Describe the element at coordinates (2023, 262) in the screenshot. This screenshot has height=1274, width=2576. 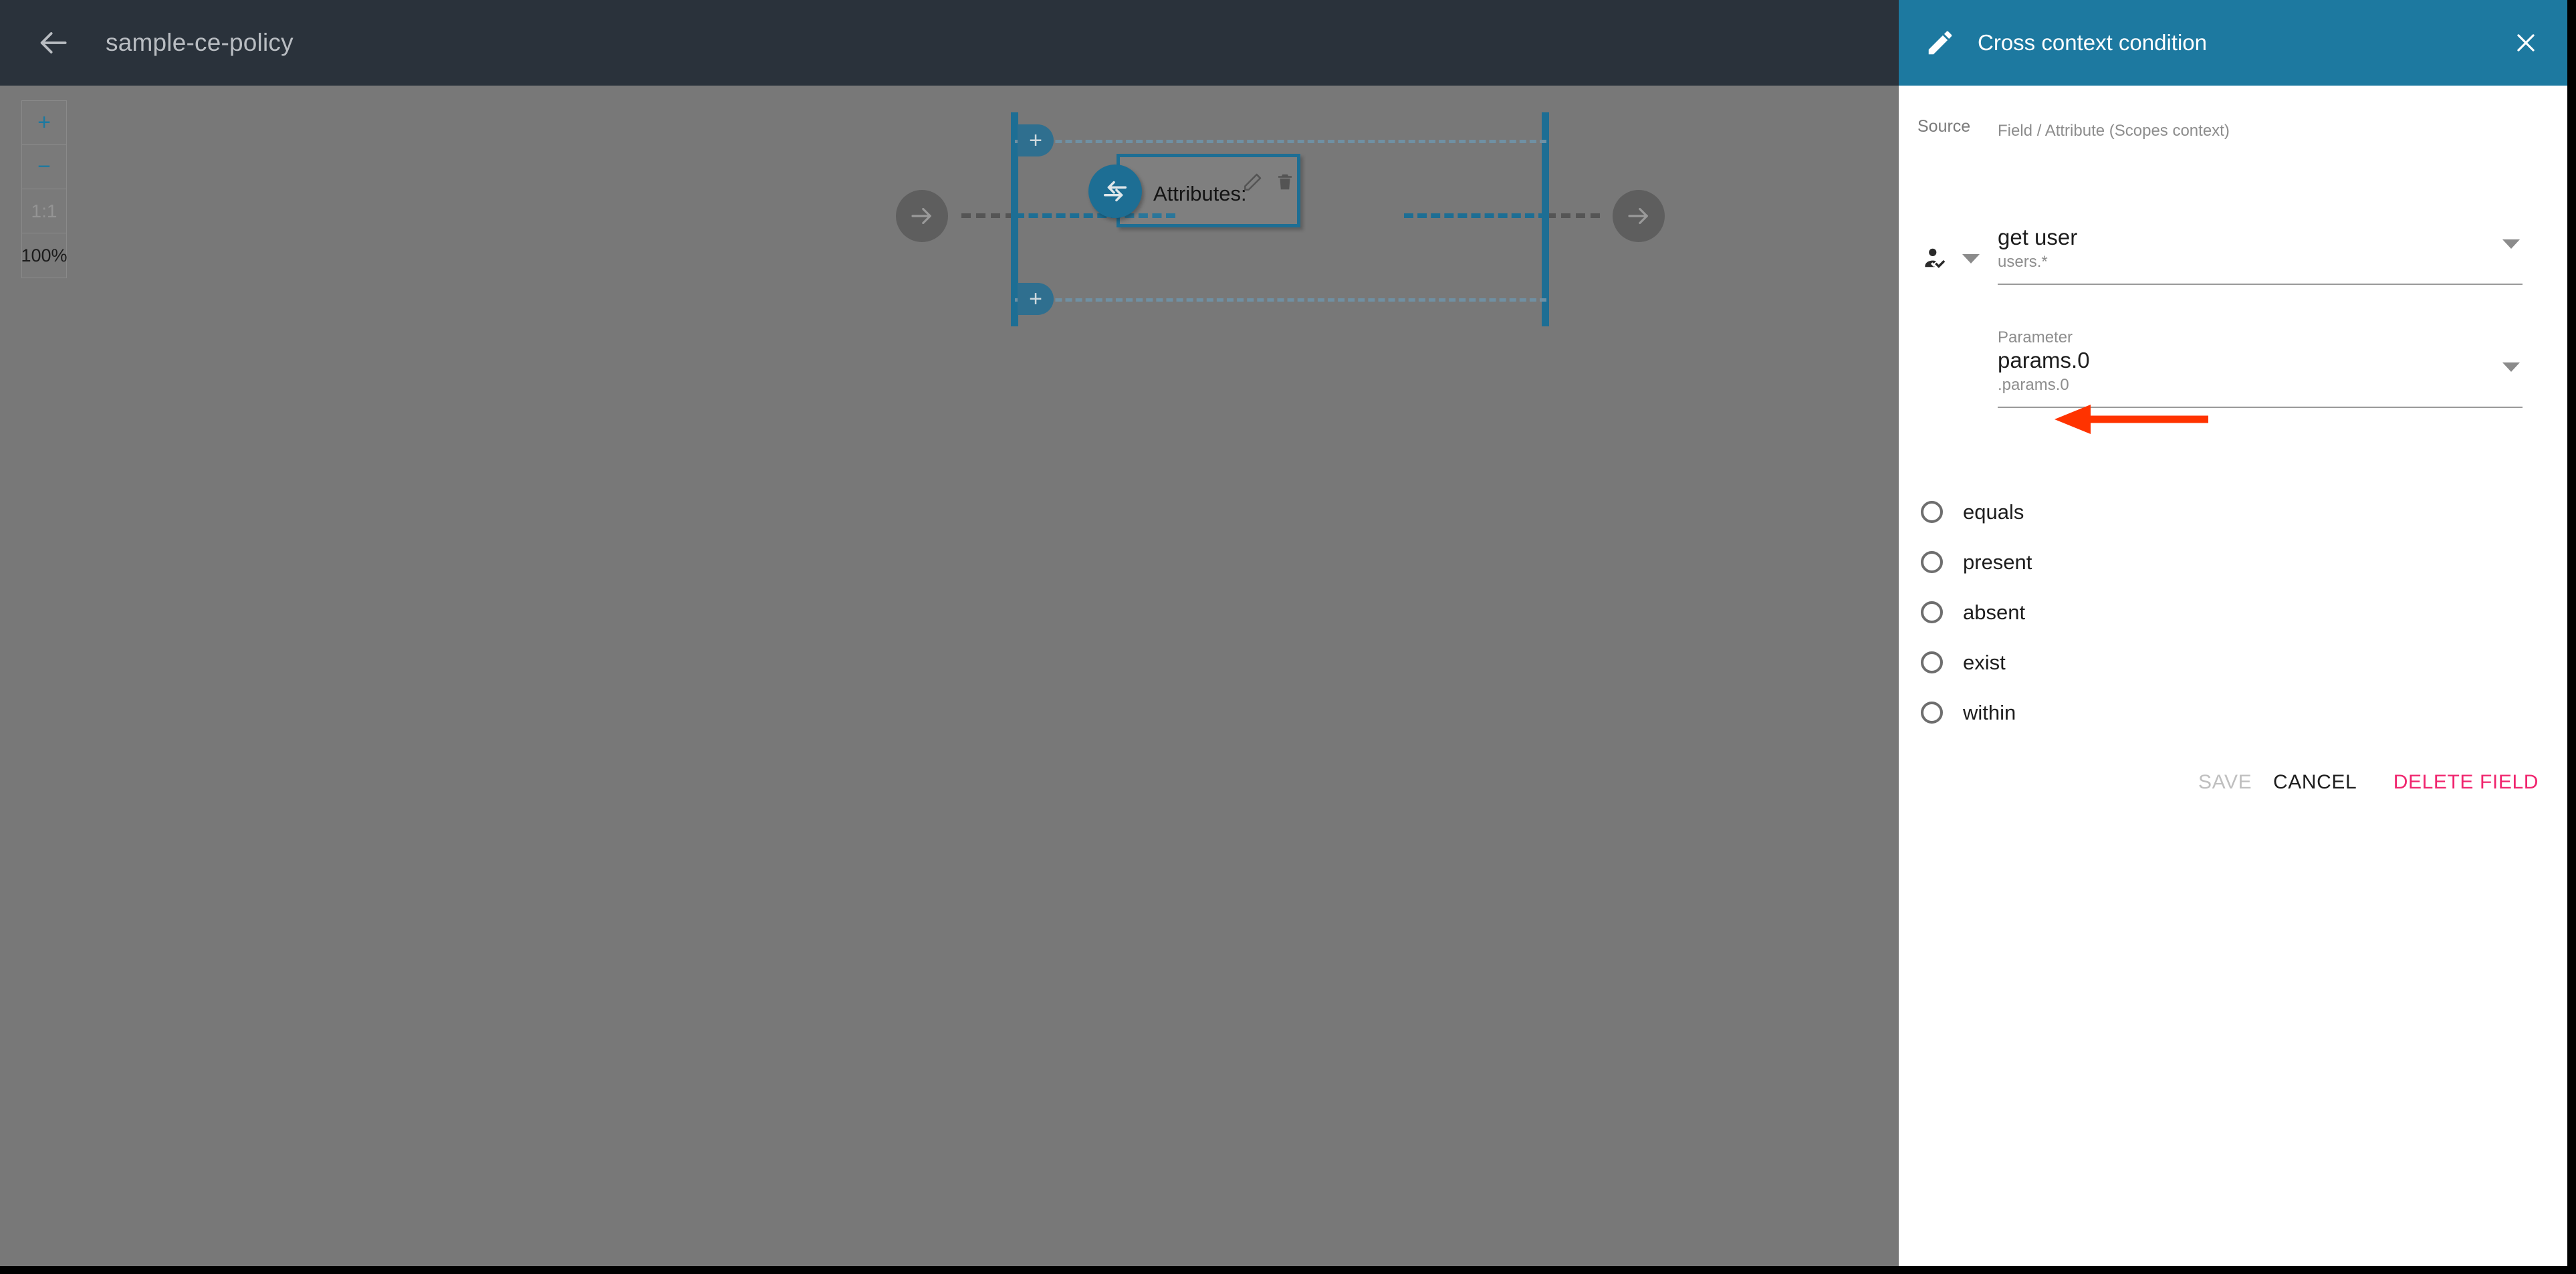
I see `field-attribute-subvalue: users.*` at that location.